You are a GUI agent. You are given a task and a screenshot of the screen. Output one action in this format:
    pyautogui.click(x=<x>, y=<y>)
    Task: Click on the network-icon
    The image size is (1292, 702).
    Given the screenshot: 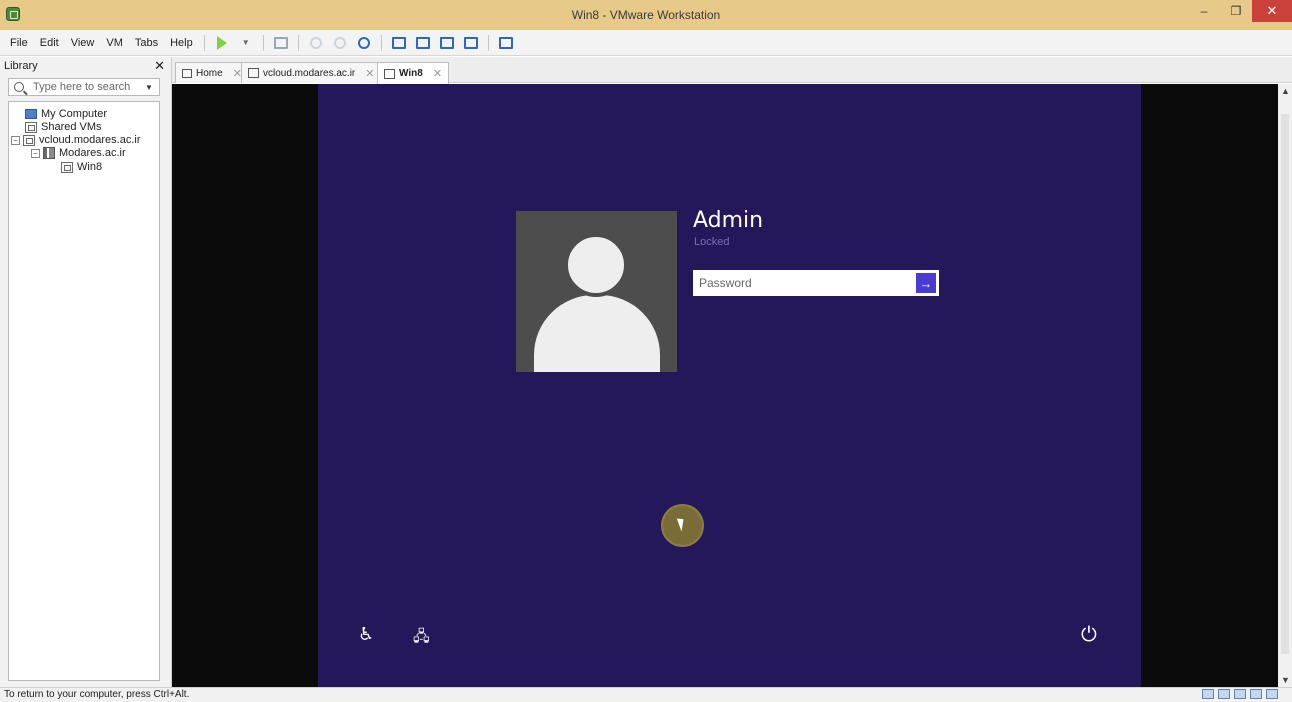 What is the action you would take?
    pyautogui.click(x=280, y=42)
    